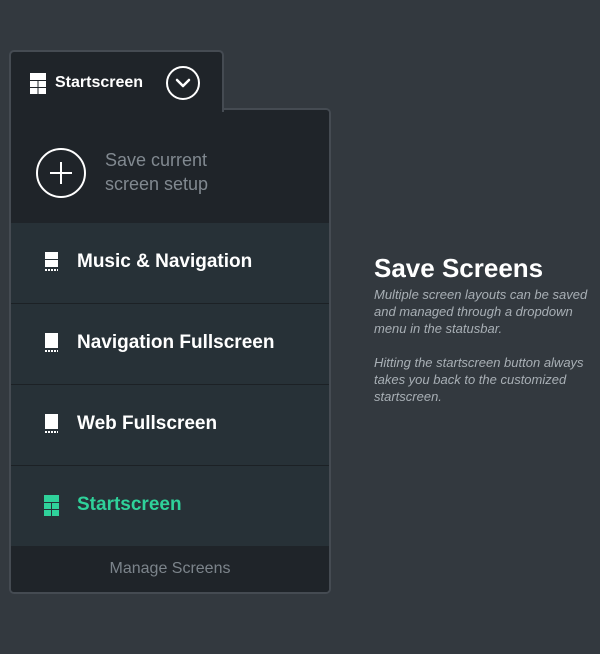  Describe the element at coordinates (129, 504) in the screenshot. I see `screen-item-label: Startscreen` at that location.